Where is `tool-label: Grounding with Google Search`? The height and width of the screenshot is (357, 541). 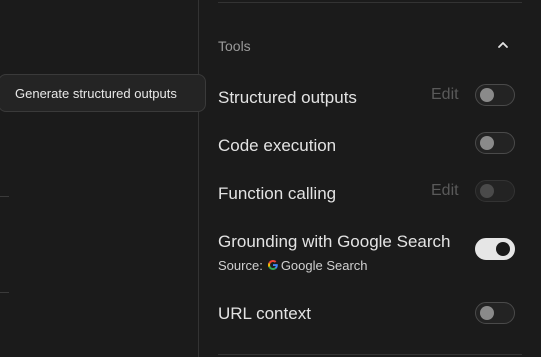 tool-label: Grounding with Google Search is located at coordinates (334, 241).